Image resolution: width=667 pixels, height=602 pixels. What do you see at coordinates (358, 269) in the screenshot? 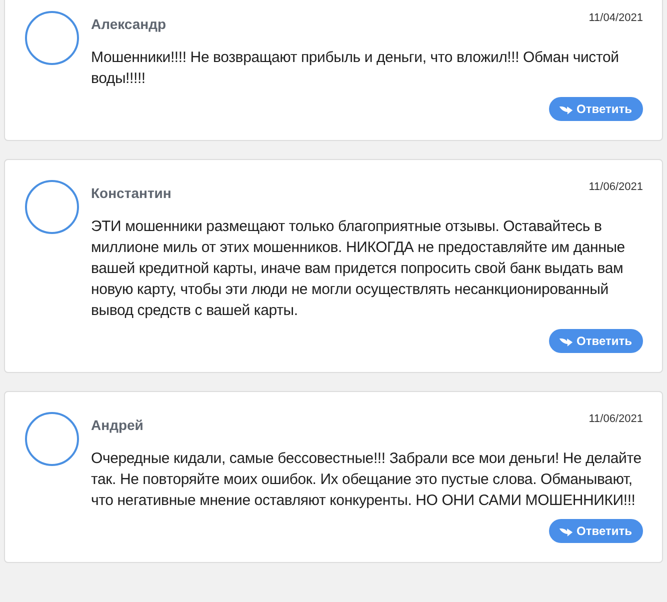
I see `review-text: ЭТИ мошенники размещают только благоприятные отзывы. Оставайтесь в миллионе миль от этих мошенников. НИКОГДА не предоставляйте им данные вашей кредитной карты, иначе вам придется попросить свой банк выдать вам новую карту, чтобы эти люди не могли осуществлять несанкционированный вывод средств с вашей карты.` at bounding box center [358, 269].